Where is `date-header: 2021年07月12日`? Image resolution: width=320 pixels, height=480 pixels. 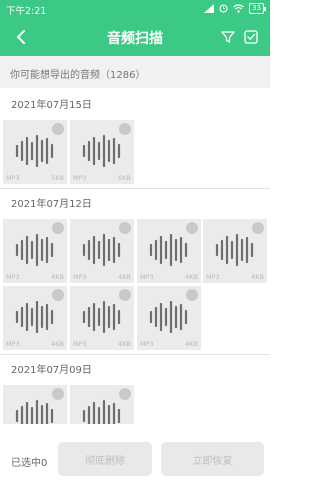 date-header: 2021年07月12日 is located at coordinates (51, 204).